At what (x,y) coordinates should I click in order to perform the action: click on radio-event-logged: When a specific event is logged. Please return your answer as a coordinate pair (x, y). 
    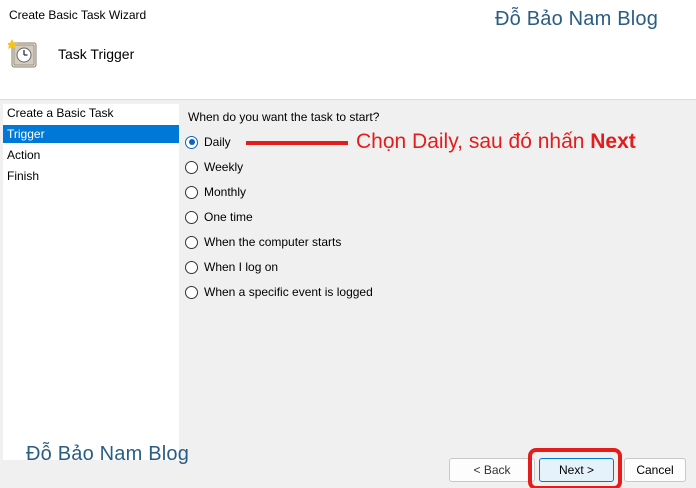
    Looking at the image, I should click on (279, 292).